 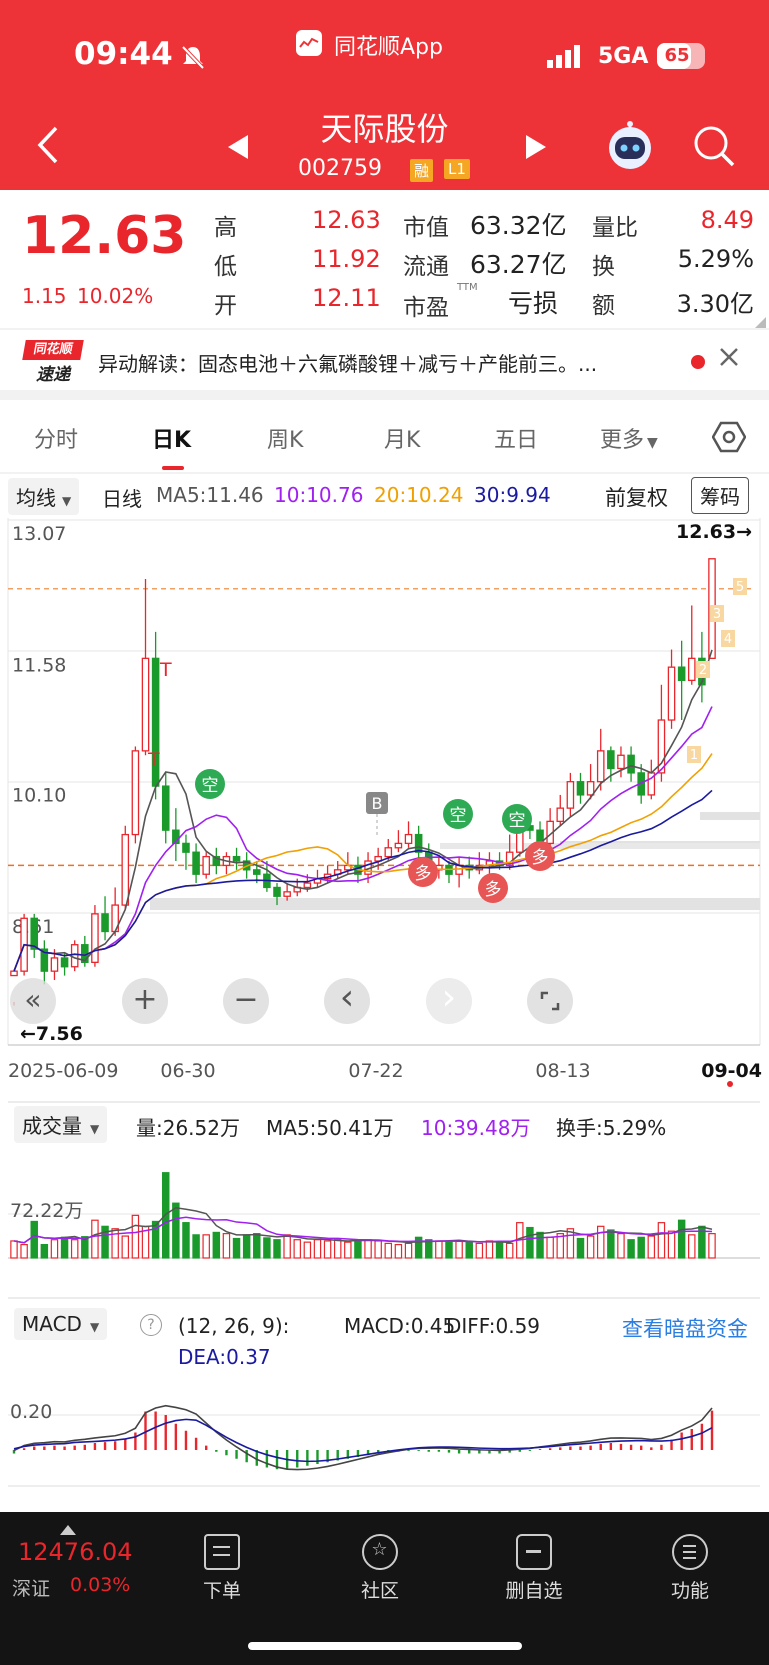 I want to click on wave-5: 5, so click(x=740, y=587).